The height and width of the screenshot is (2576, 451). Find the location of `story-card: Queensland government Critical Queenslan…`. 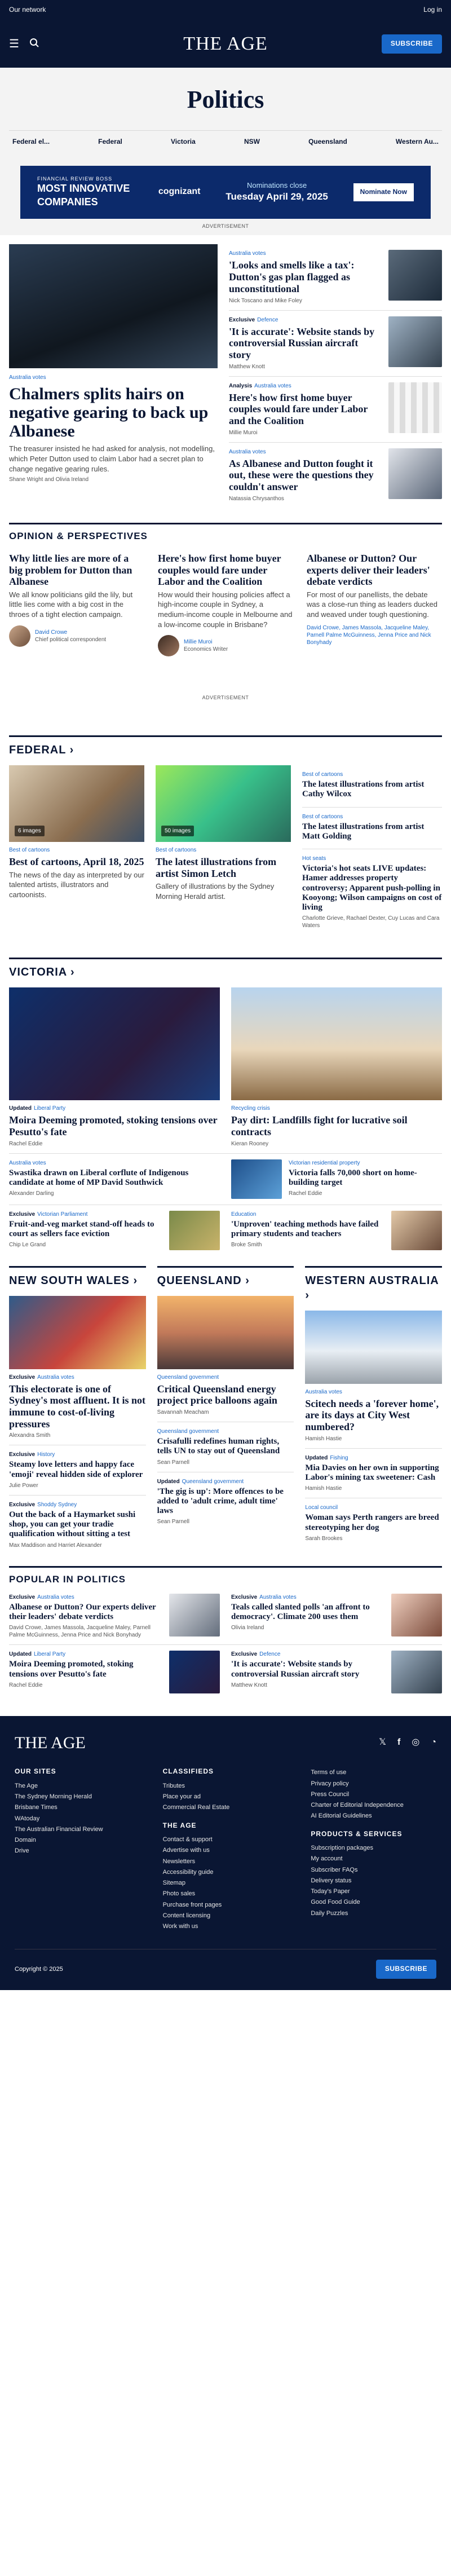

story-card: Queensland government Critical Queenslan… is located at coordinates (225, 1395).